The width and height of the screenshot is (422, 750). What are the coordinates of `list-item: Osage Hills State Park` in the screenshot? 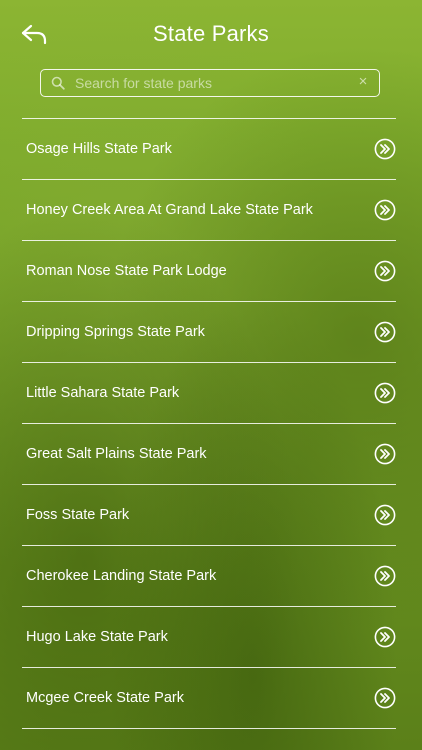 It's located at (209, 149).